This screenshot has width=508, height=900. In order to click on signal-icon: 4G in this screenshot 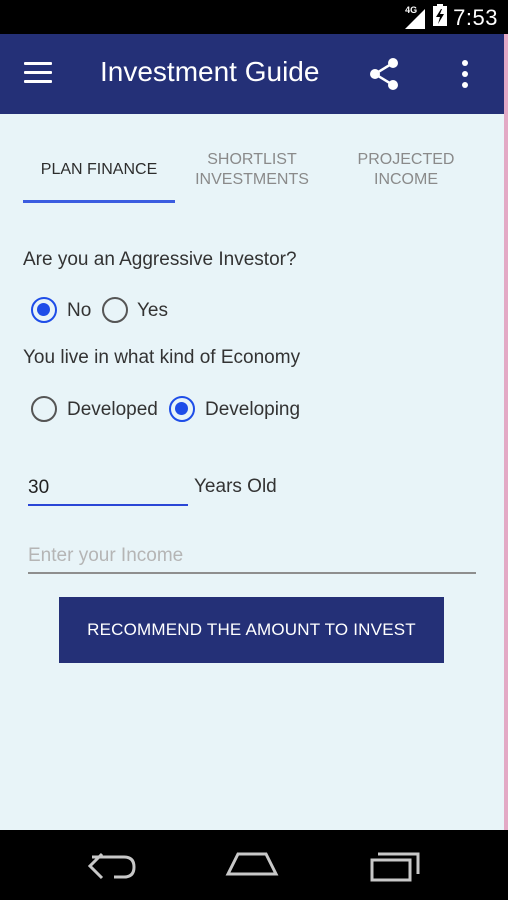, I will do `click(415, 16)`.